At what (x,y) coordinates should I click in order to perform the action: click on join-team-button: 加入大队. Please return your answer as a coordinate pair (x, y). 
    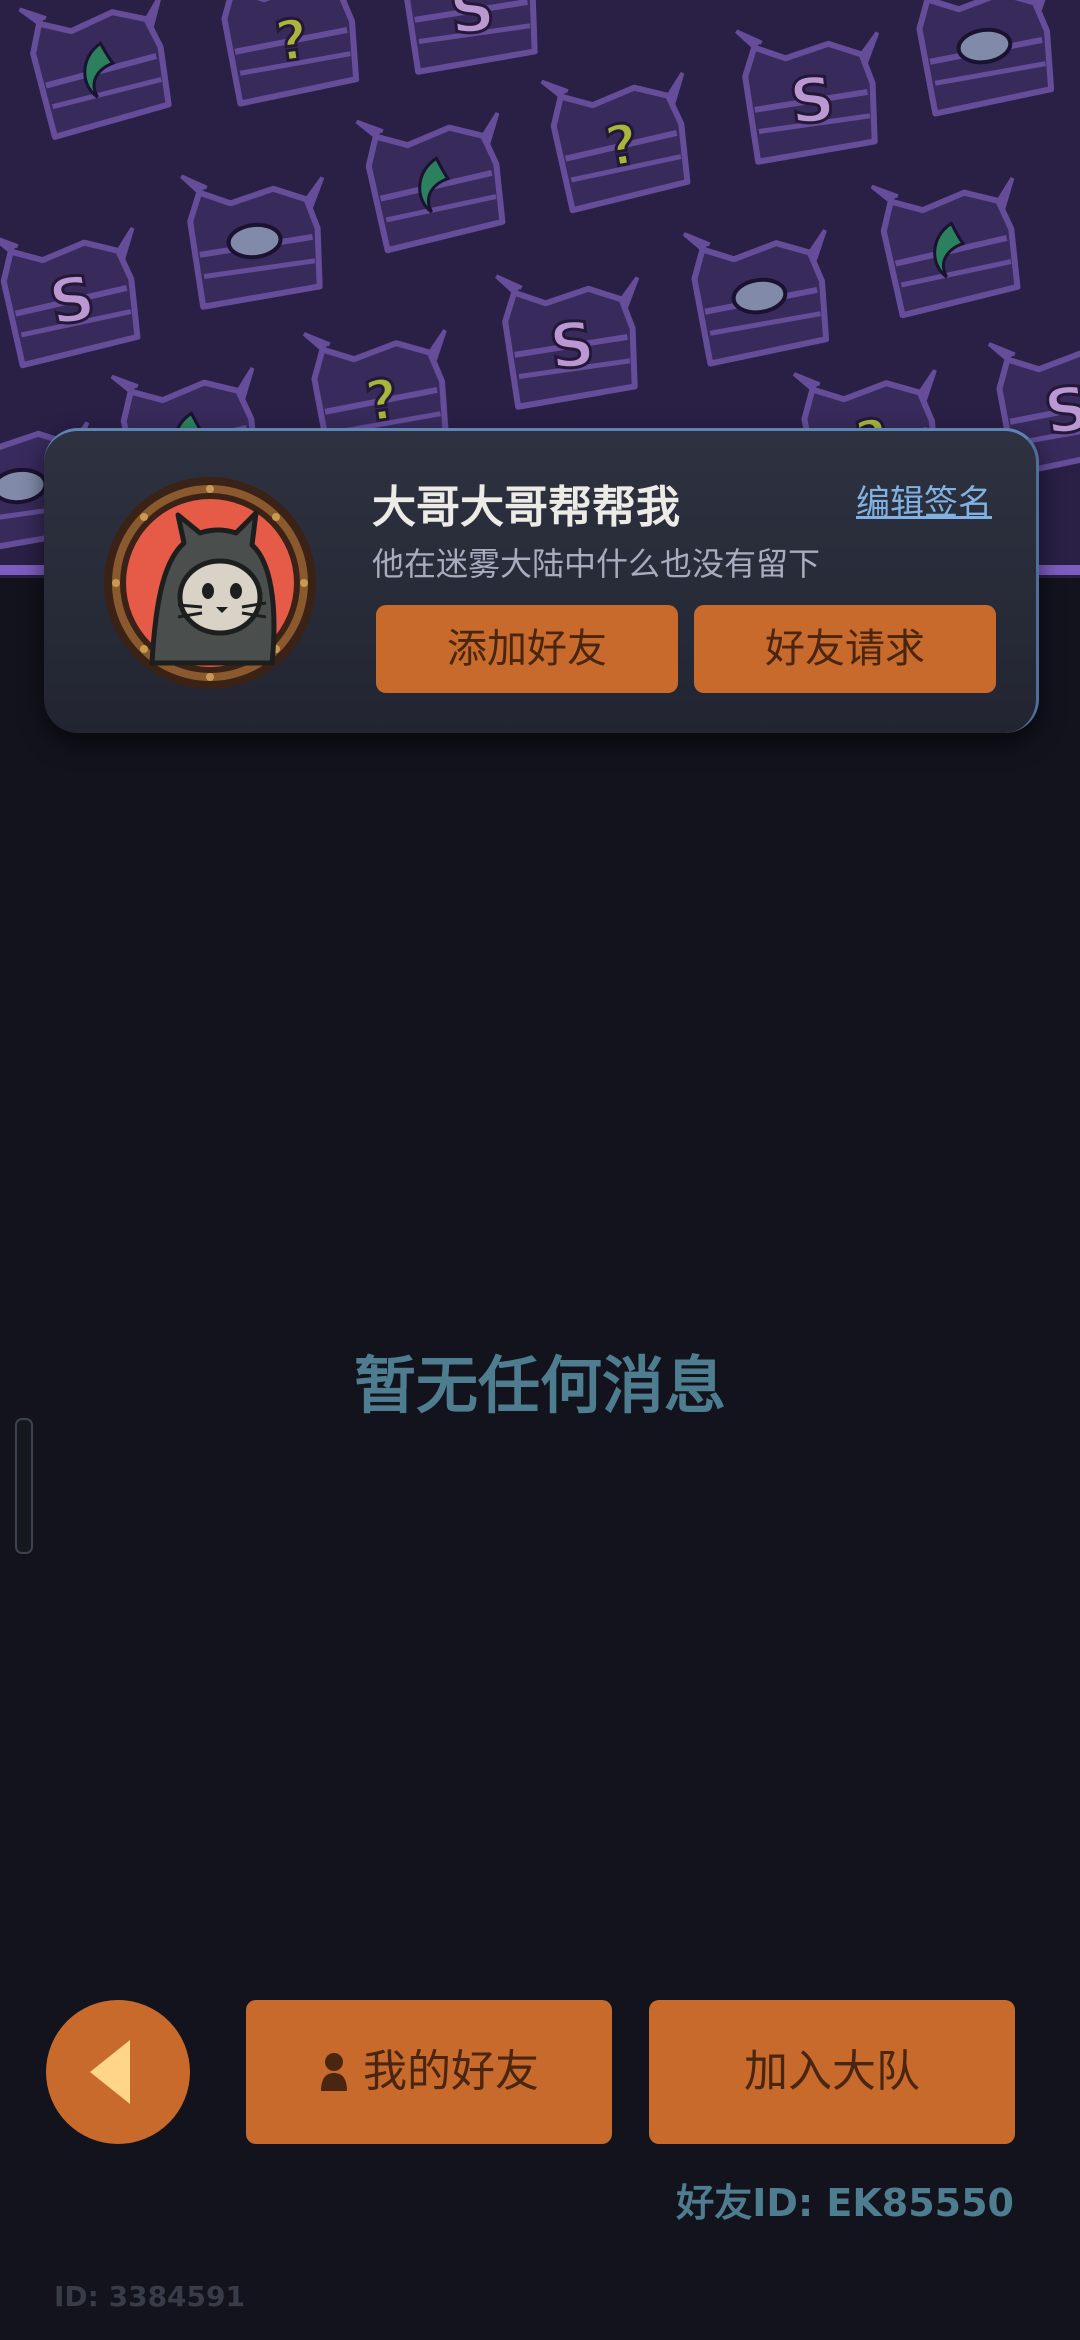
    Looking at the image, I should click on (832, 2072).